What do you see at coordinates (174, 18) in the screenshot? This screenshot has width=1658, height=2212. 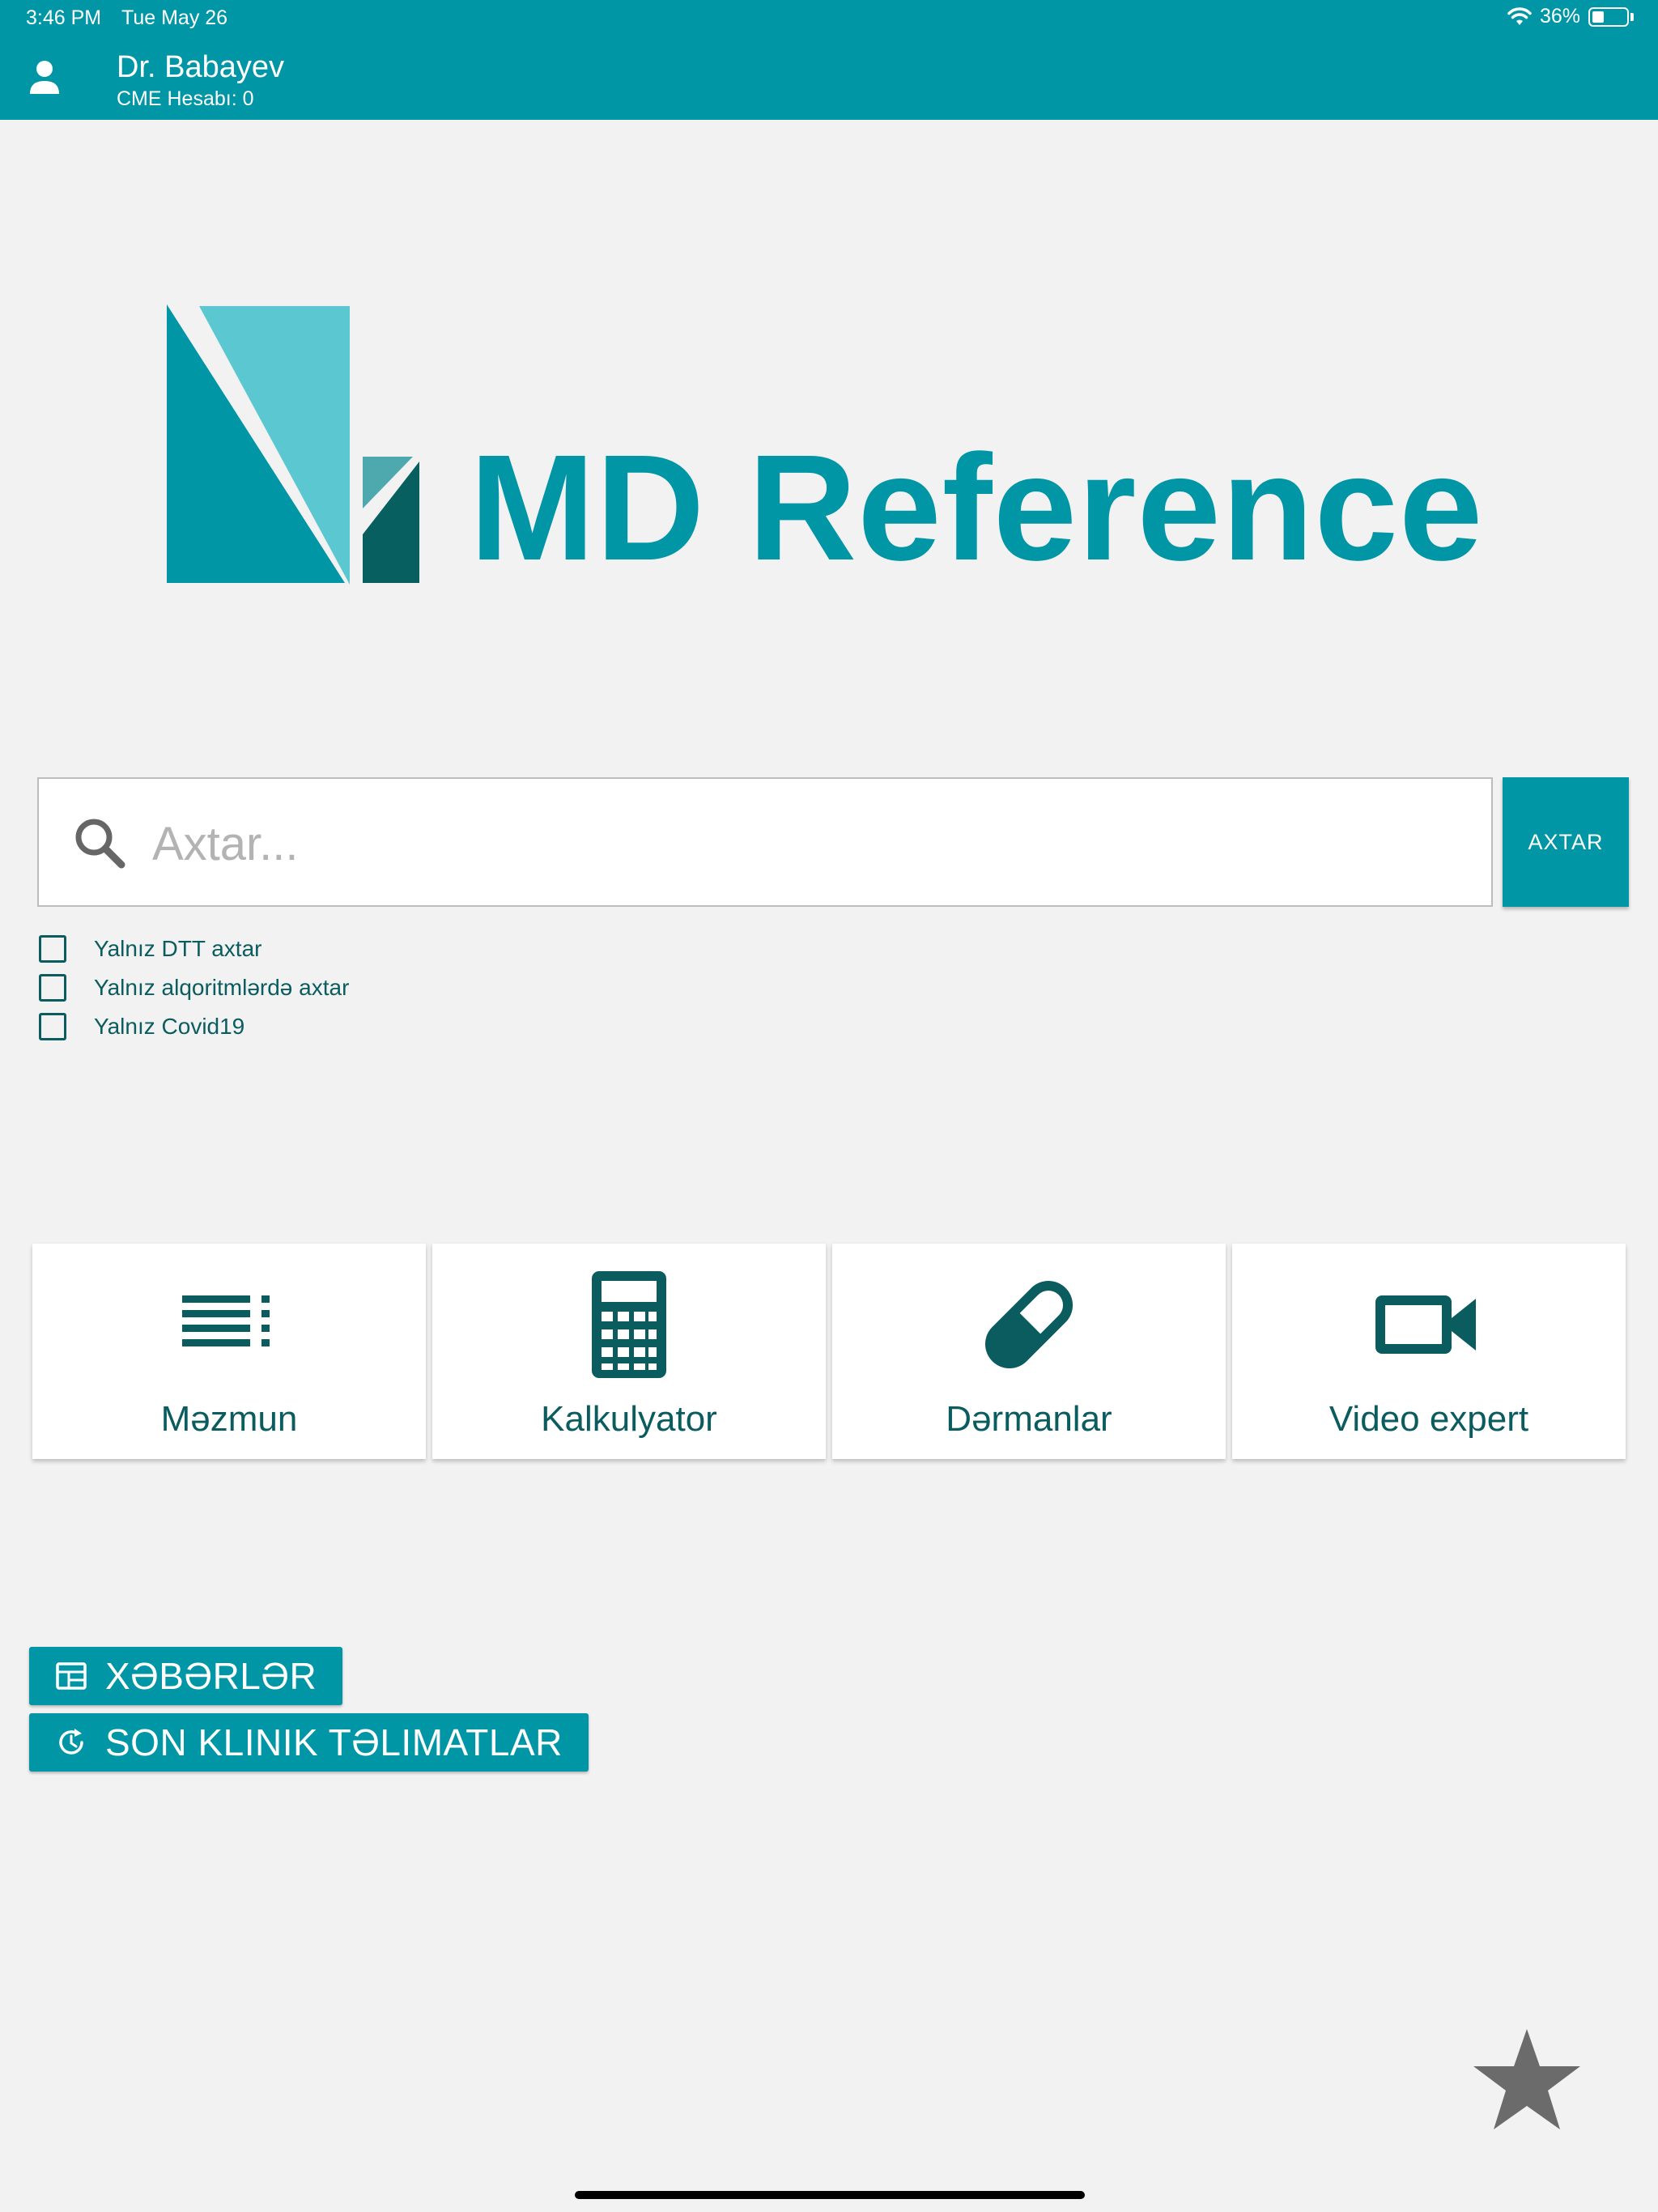 I see `status-date: Tue May 26` at bounding box center [174, 18].